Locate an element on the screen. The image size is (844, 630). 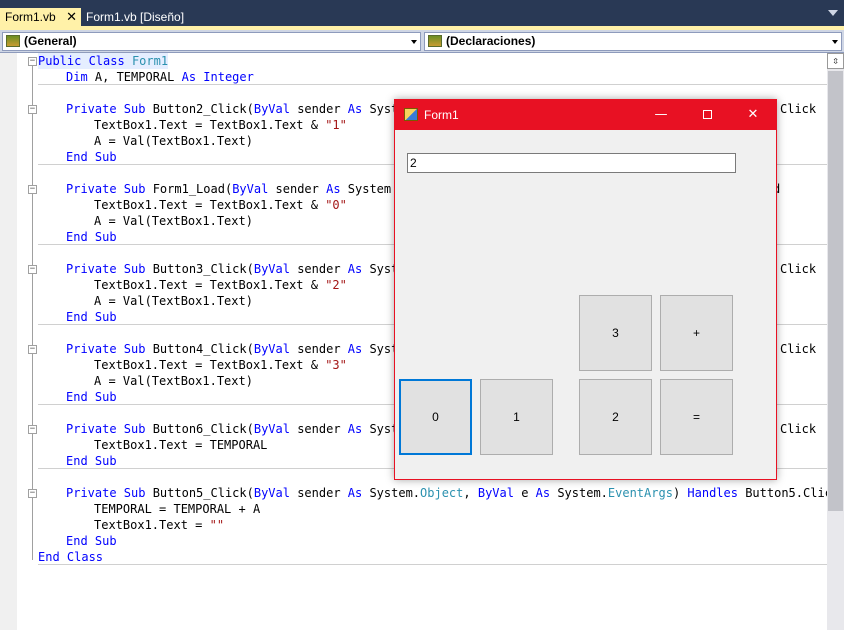
app-icon is located at coordinates (411, 114).